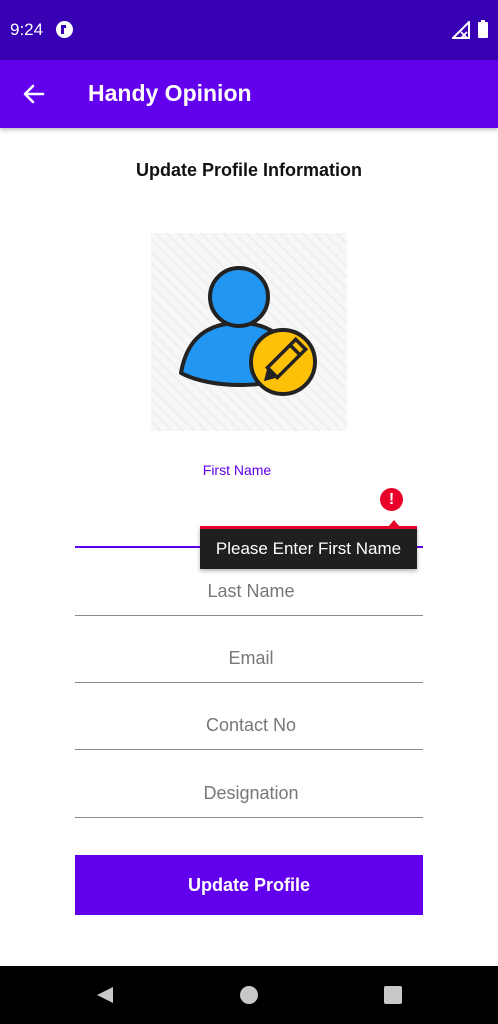 Image resolution: width=498 pixels, height=1024 pixels. Describe the element at coordinates (237, 470) in the screenshot. I see `first-name-label: First Name` at that location.